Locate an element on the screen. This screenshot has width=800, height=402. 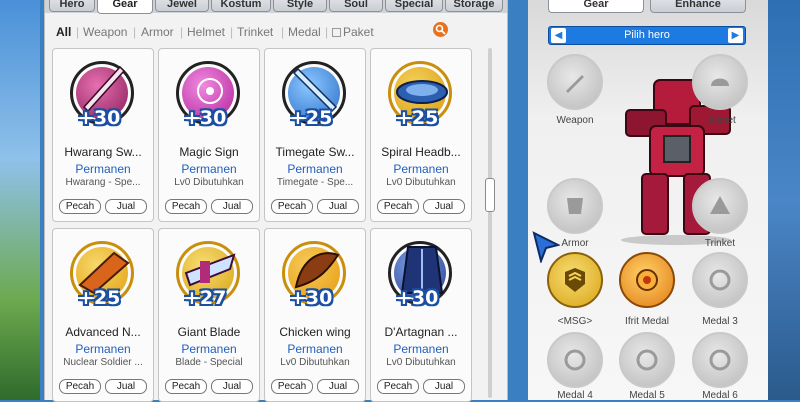
scrollbar-track is located at coordinates (490, 223).